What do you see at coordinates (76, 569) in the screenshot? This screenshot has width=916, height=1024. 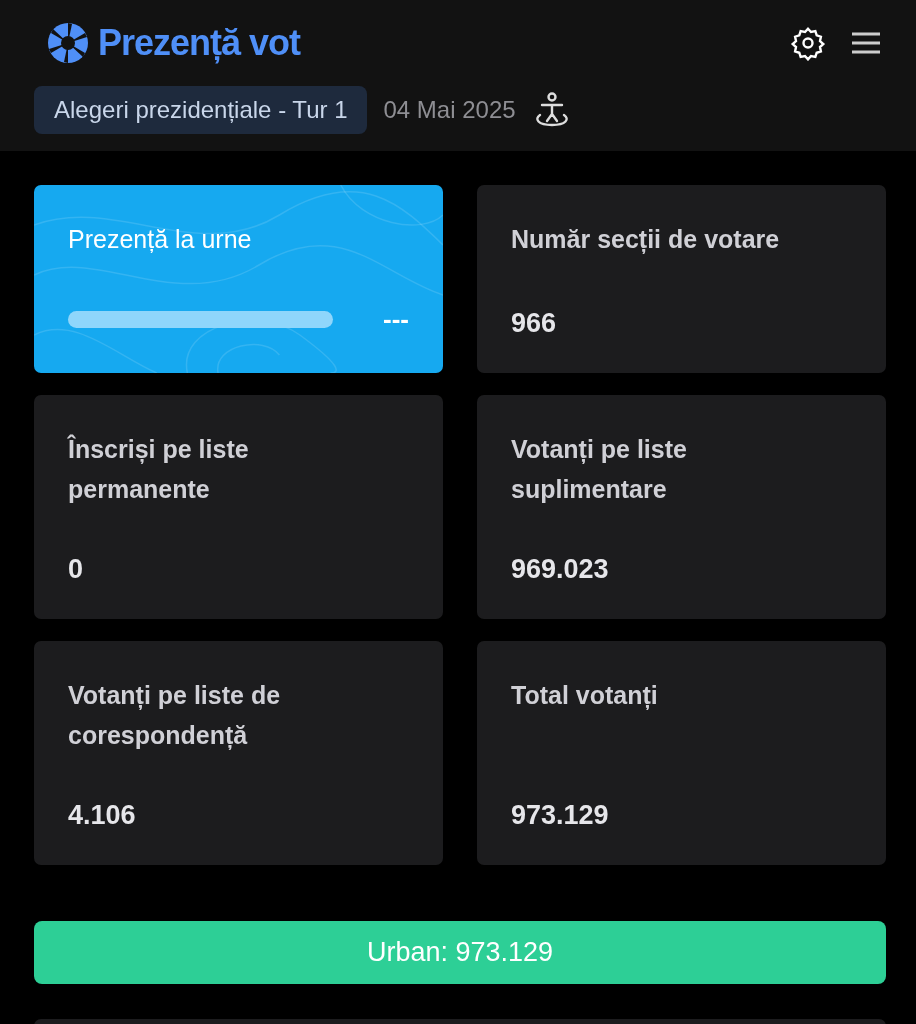 I see `stat-value: 0` at bounding box center [76, 569].